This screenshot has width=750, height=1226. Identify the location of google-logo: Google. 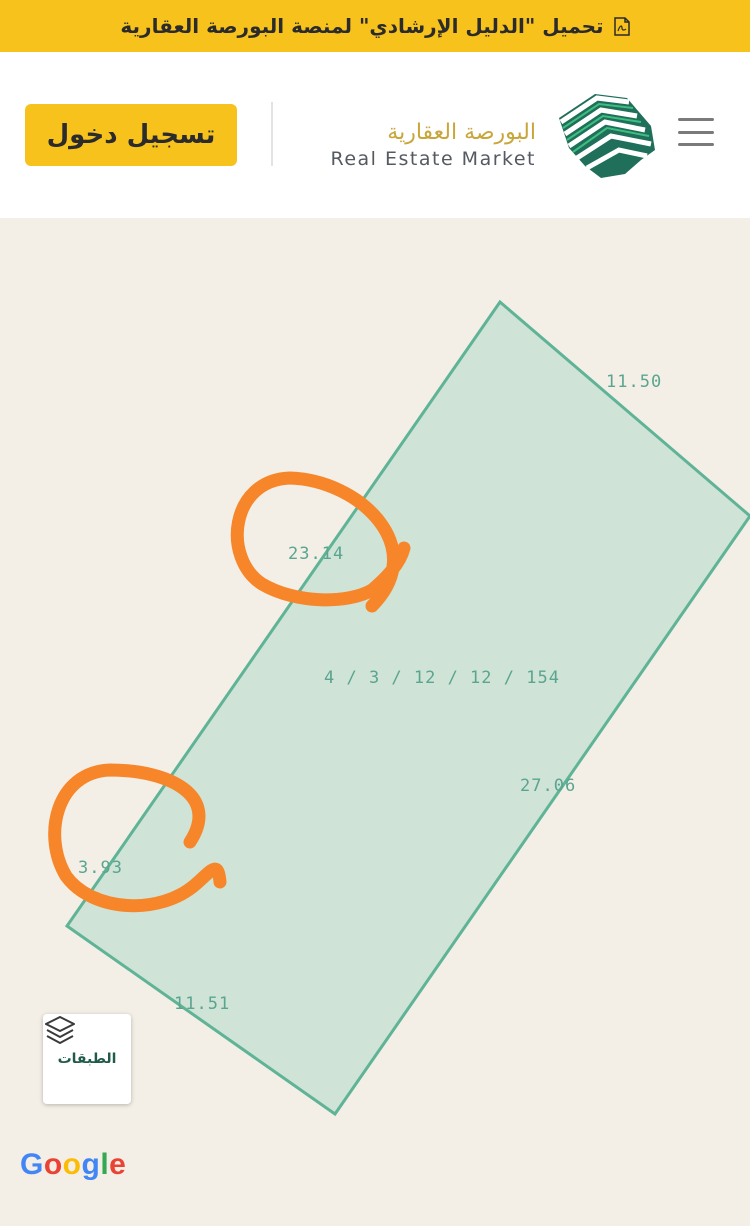
(73, 1164).